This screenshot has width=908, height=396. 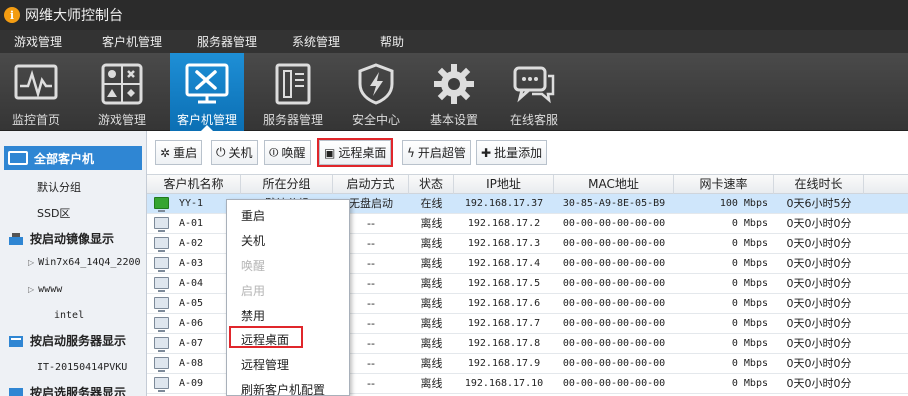 What do you see at coordinates (265, 364) in the screenshot?
I see `ctx-remote-manage: 远程管理` at bounding box center [265, 364].